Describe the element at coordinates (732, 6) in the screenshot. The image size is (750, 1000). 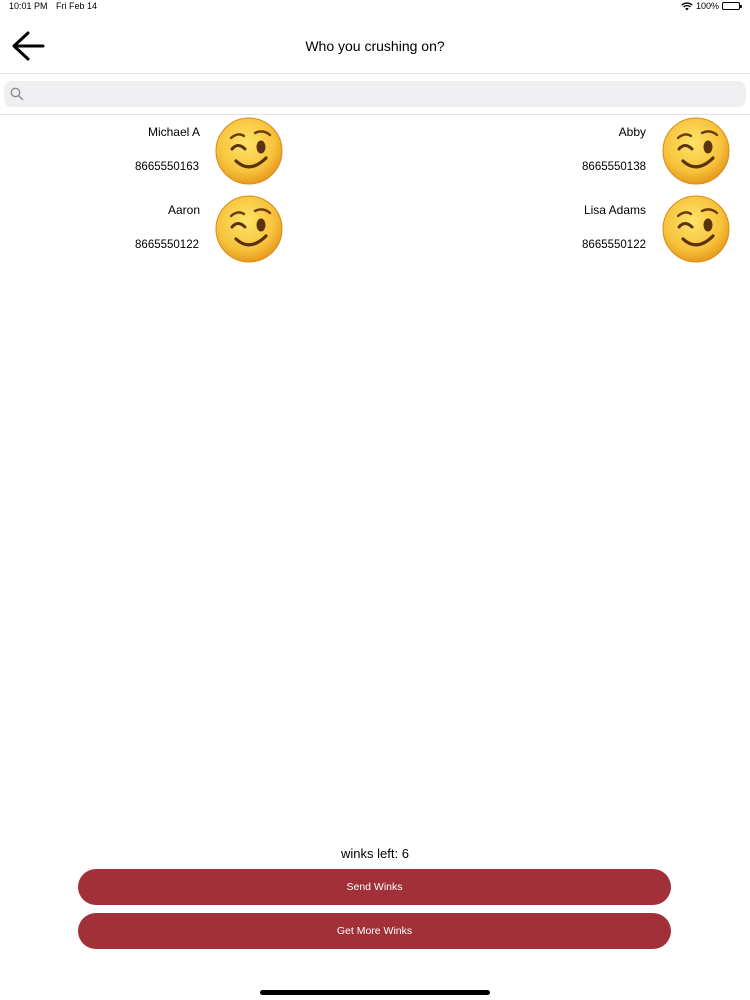
I see `battery-icon` at that location.